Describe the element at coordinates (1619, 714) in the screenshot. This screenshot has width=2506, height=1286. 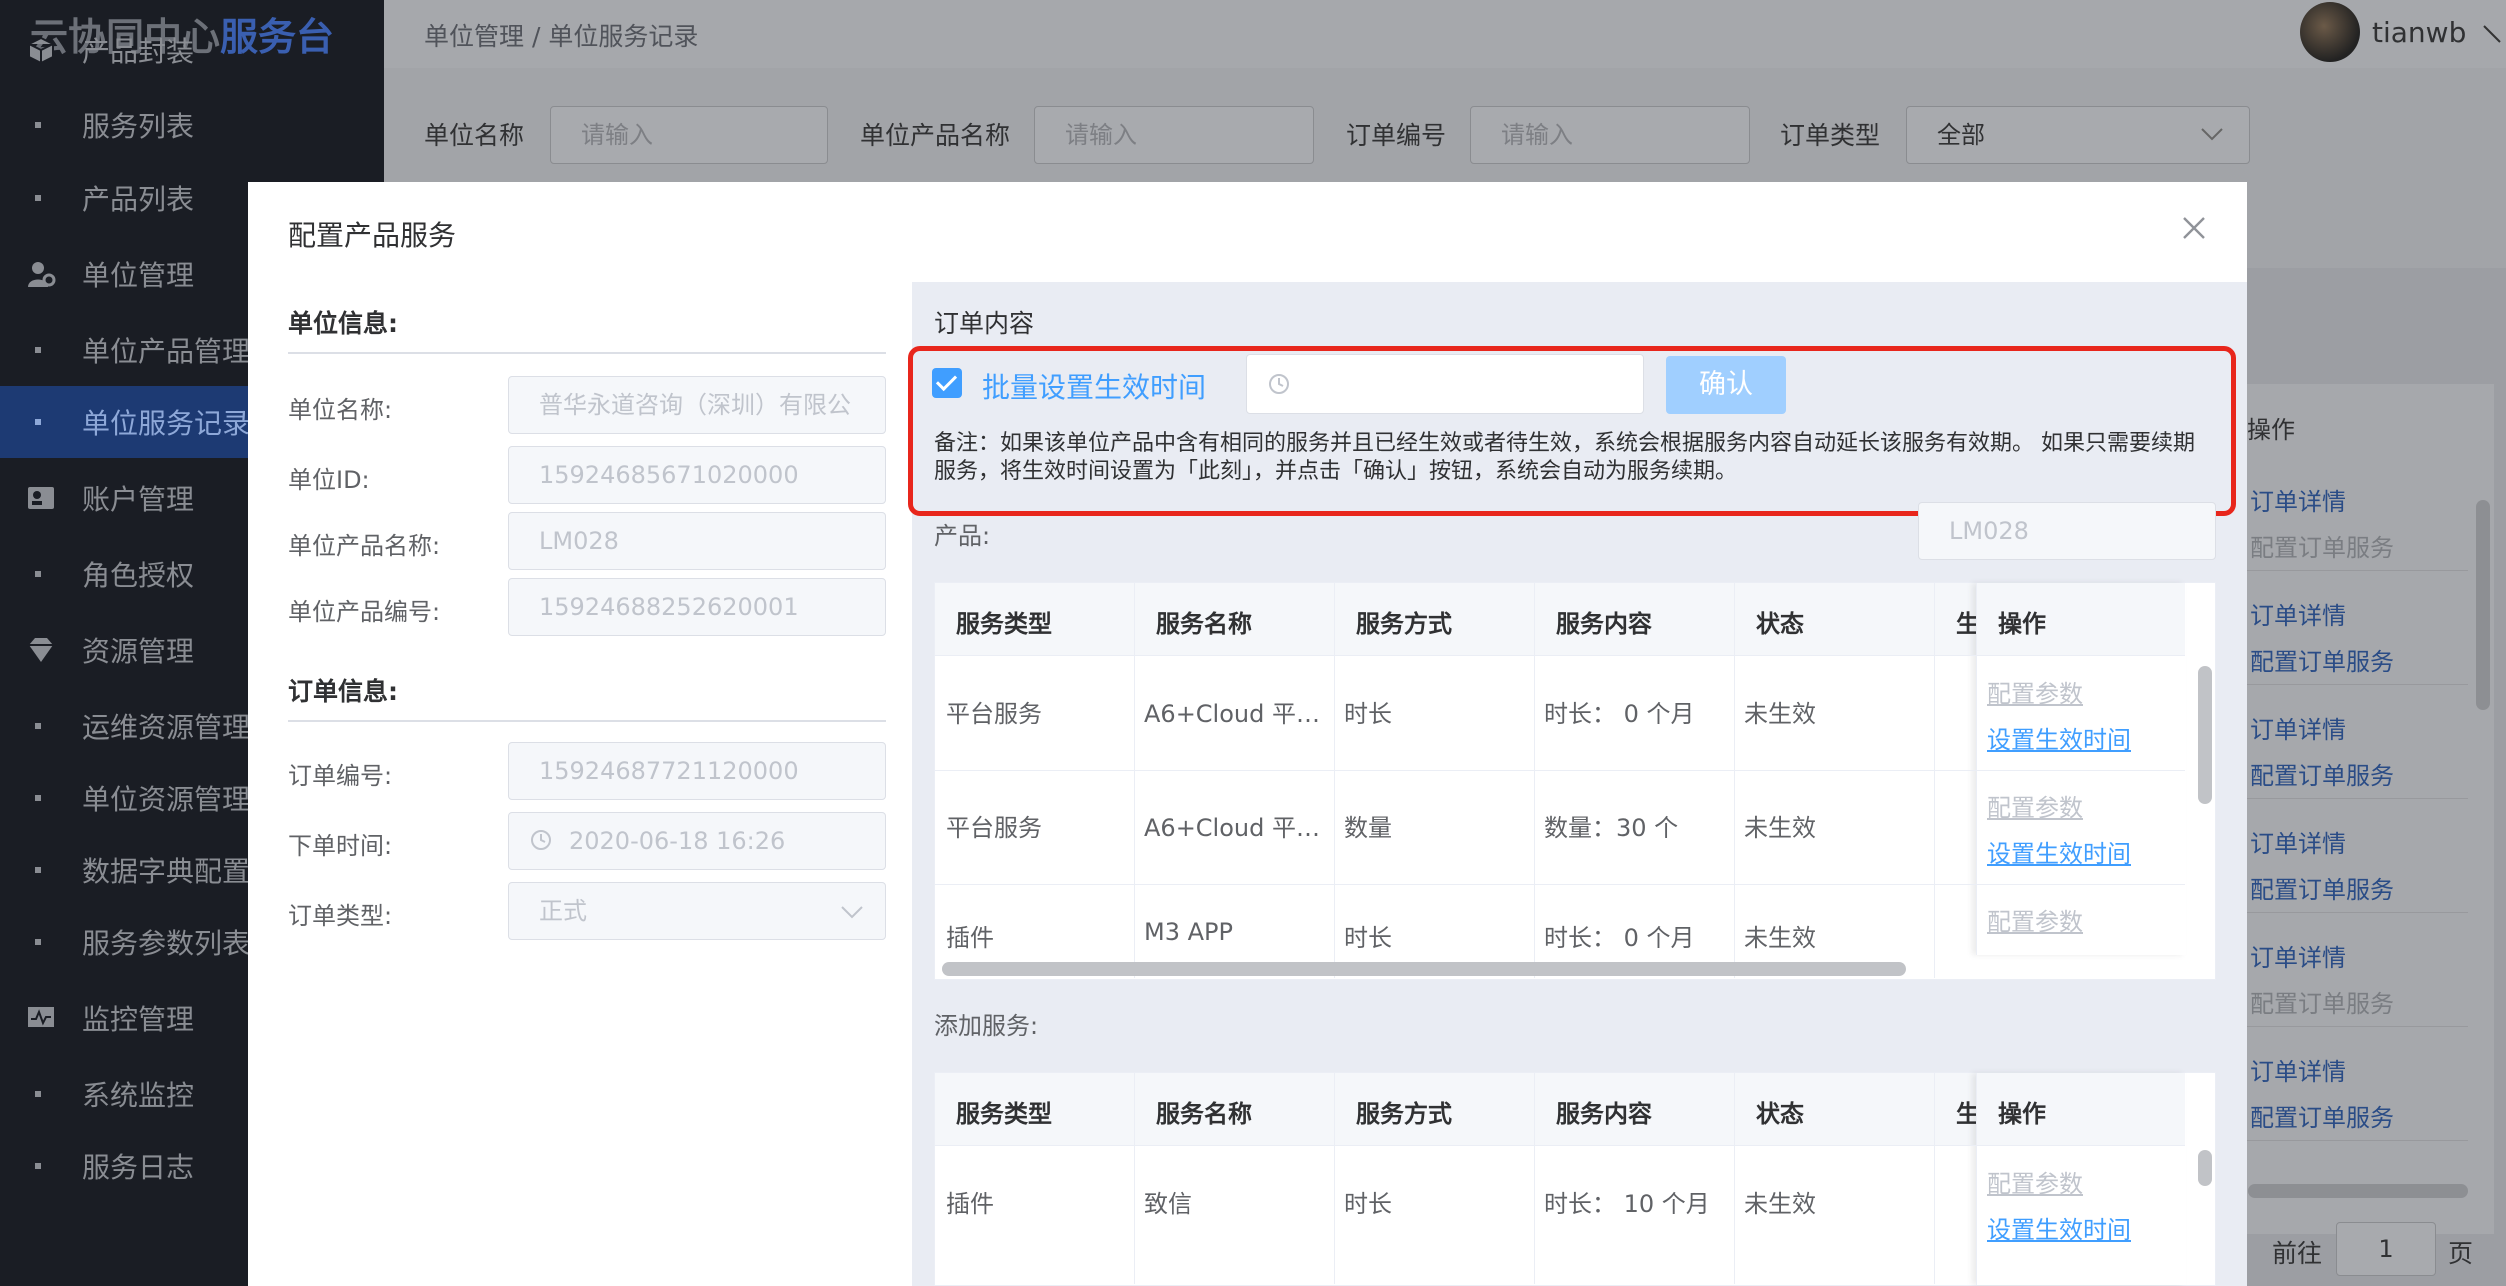
I see `service-content: 时长： 0 个月` at that location.